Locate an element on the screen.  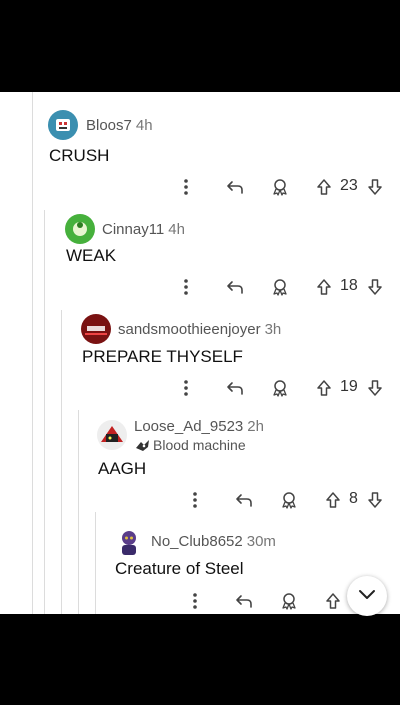
chevron-down-icon is located at coordinates (367, 596).